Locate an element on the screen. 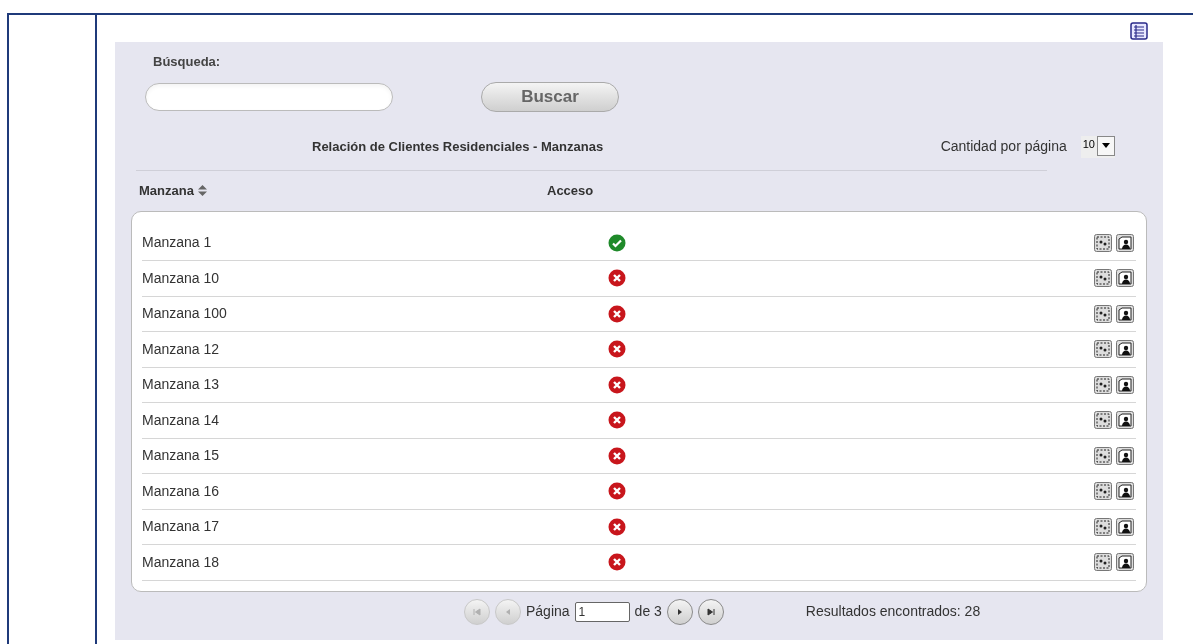  list-icon is located at coordinates (1139, 31).